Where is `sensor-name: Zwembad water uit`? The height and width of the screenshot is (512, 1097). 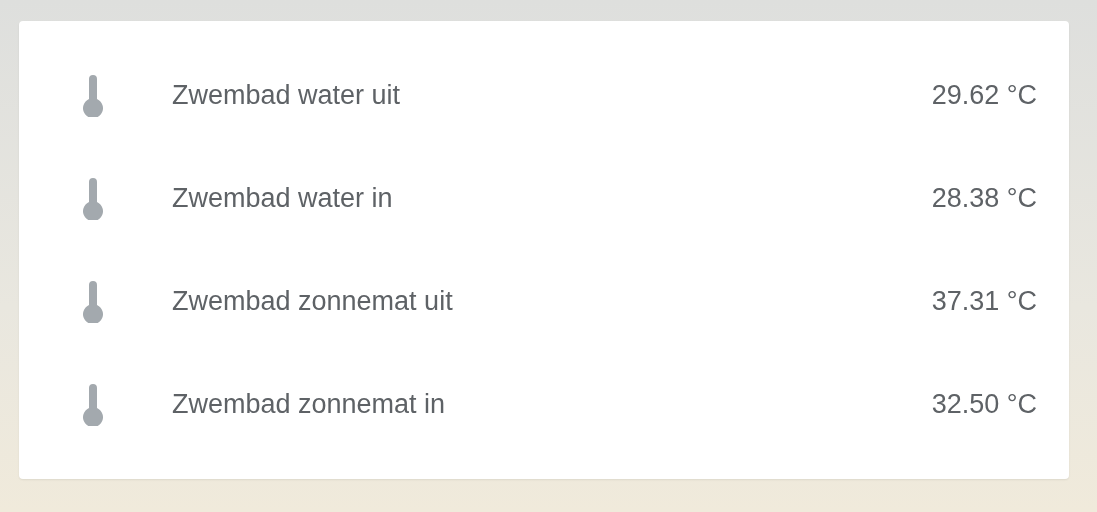
sensor-name: Zwembad water uit is located at coordinates (287, 95).